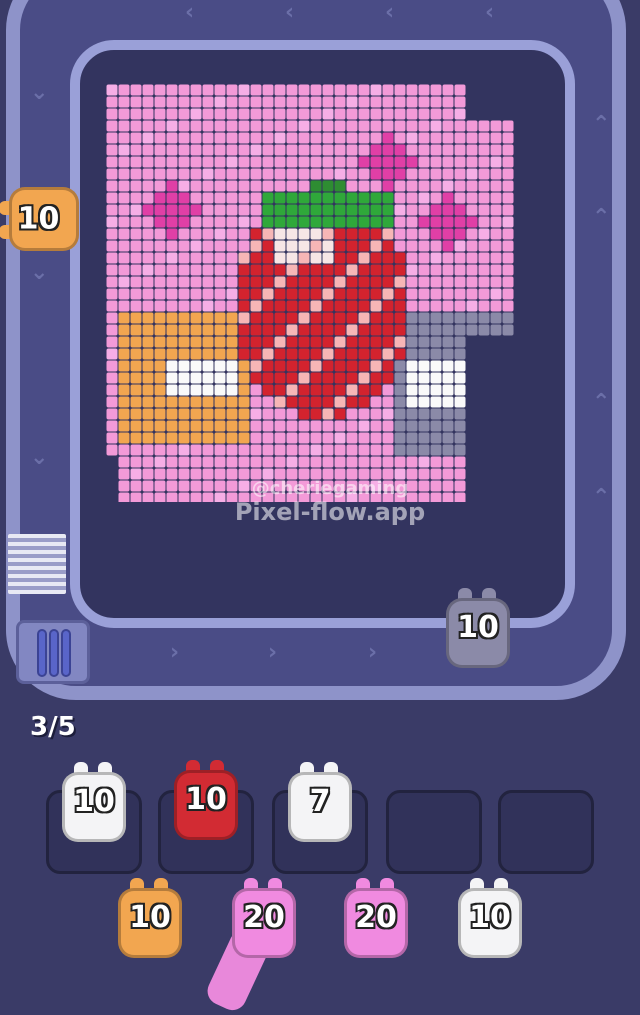 This screenshot has width=640, height=1015. I want to click on slot-shooter-white: 7, so click(320, 805).